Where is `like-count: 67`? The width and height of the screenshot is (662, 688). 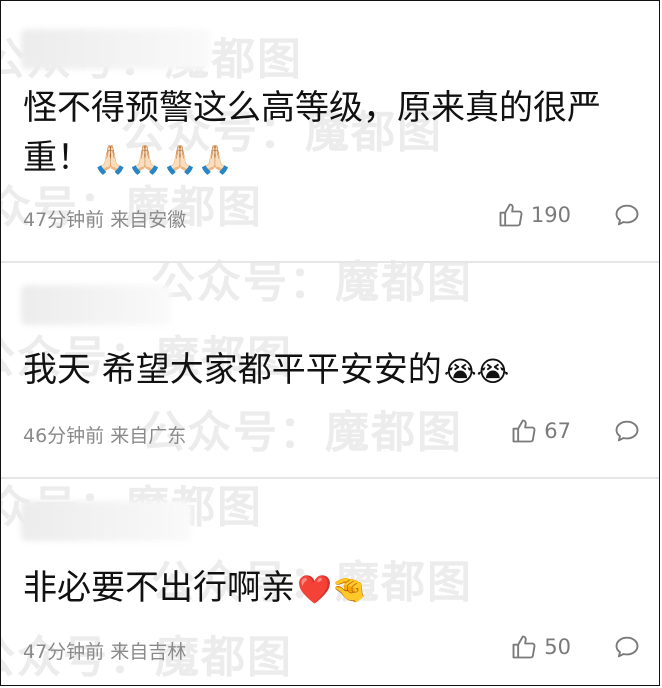 like-count: 67 is located at coordinates (557, 431).